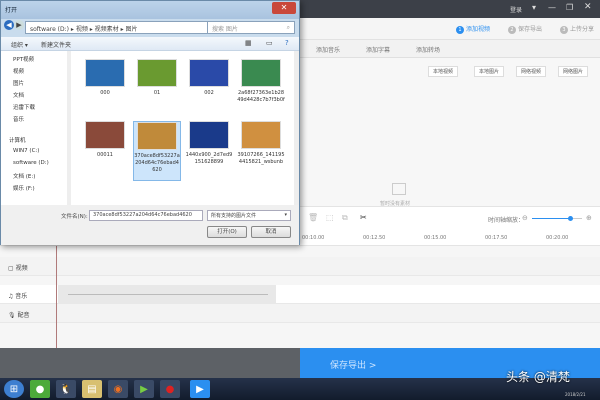 The image size is (600, 400). Describe the element at coordinates (56, 297) in the screenshot. I see `playhead` at that location.